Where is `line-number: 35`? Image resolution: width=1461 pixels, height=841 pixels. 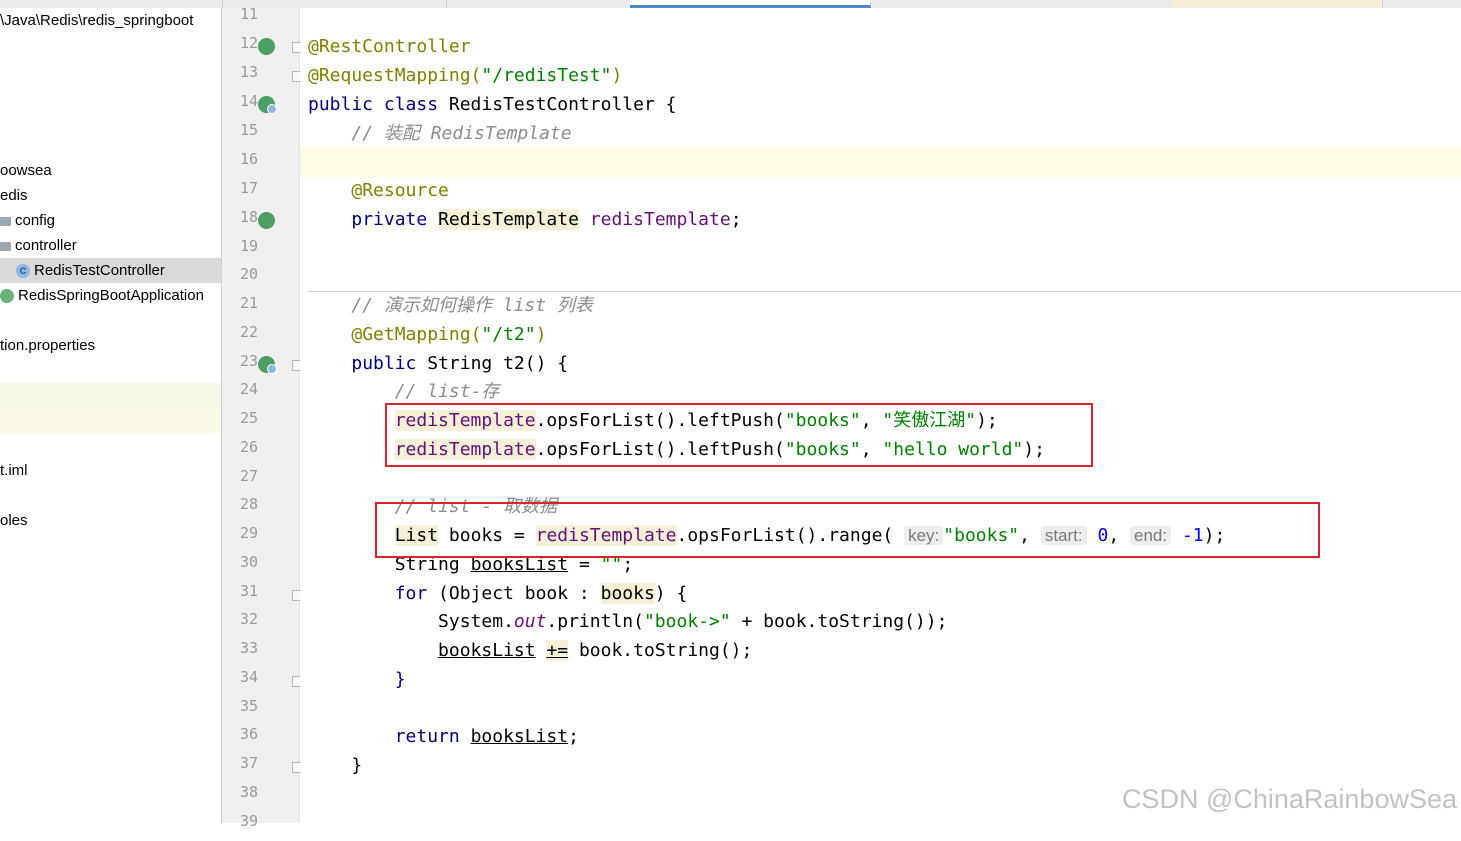 line-number: 35 is located at coordinates (248, 706).